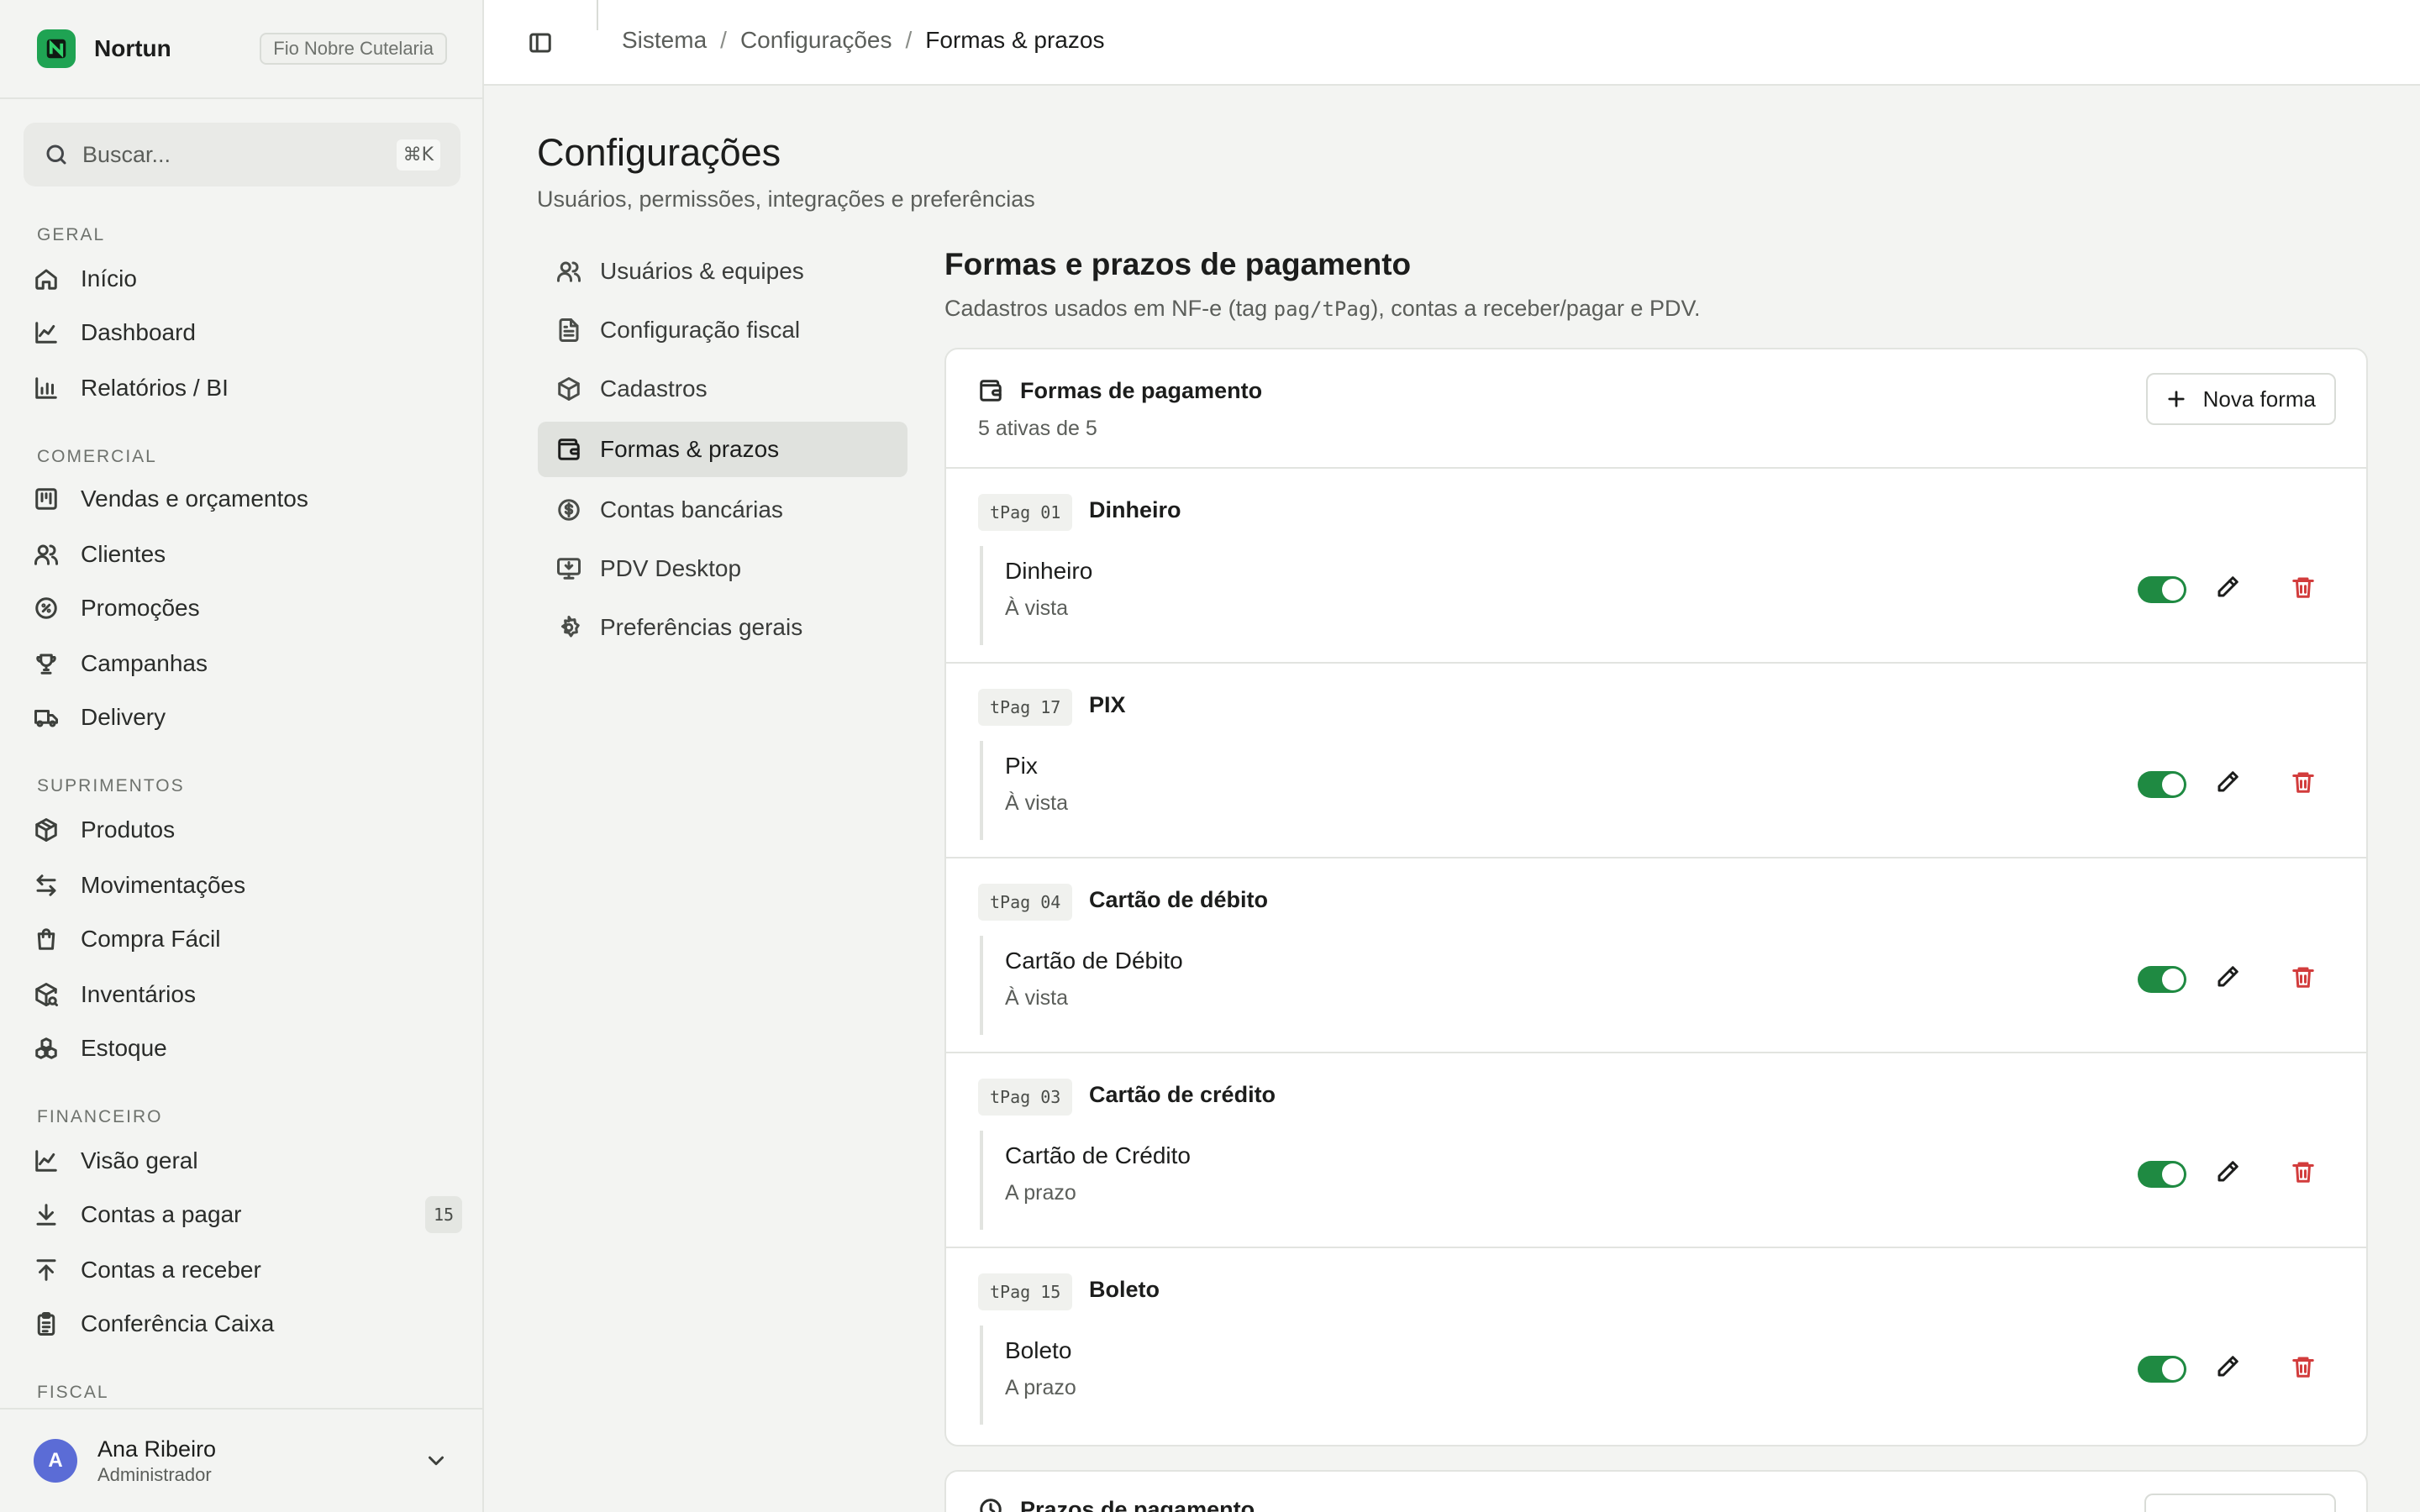 This screenshot has height=1512, width=2420. Describe the element at coordinates (248, 1160) in the screenshot. I see `sidebar-item-visao-geral: Visão geral` at that location.